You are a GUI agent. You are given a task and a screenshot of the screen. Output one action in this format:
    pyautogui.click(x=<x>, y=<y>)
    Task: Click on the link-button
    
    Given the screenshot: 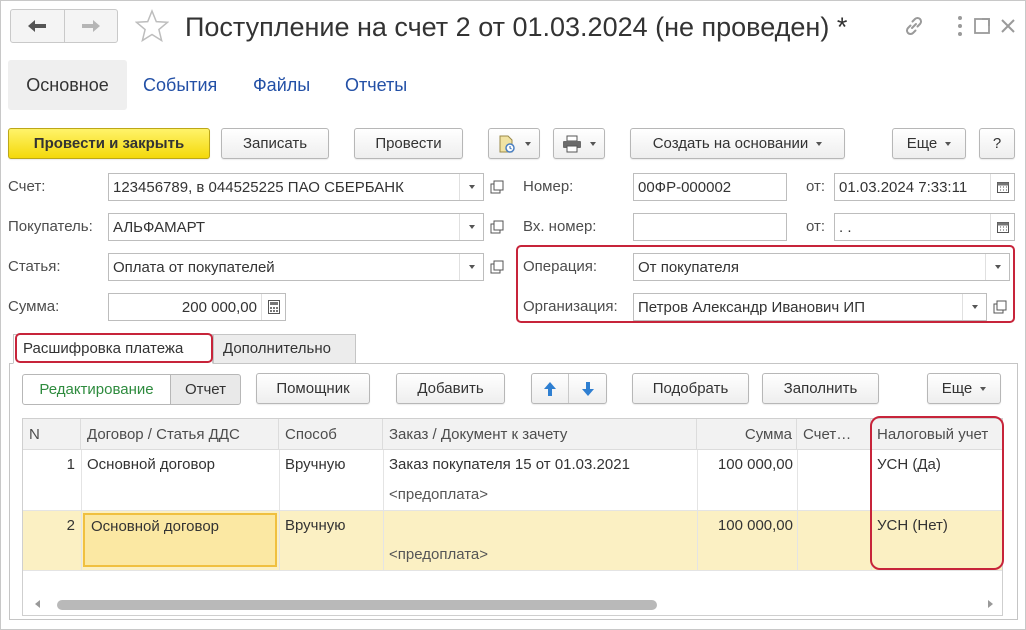 What is the action you would take?
    pyautogui.click(x=914, y=26)
    